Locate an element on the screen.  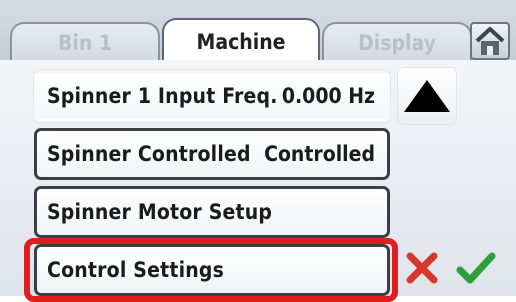
tab-label: Display is located at coordinates (397, 43).